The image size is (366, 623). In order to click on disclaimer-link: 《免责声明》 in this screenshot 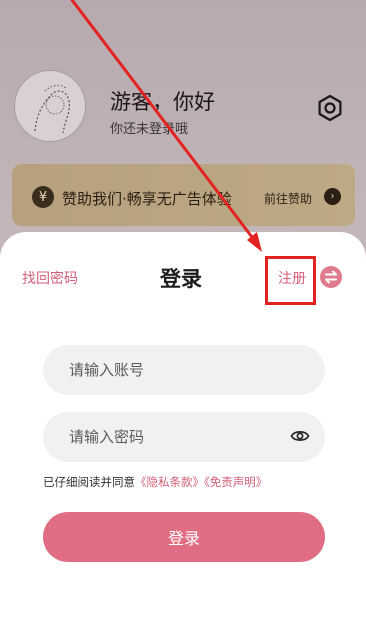, I will do `click(235, 482)`.